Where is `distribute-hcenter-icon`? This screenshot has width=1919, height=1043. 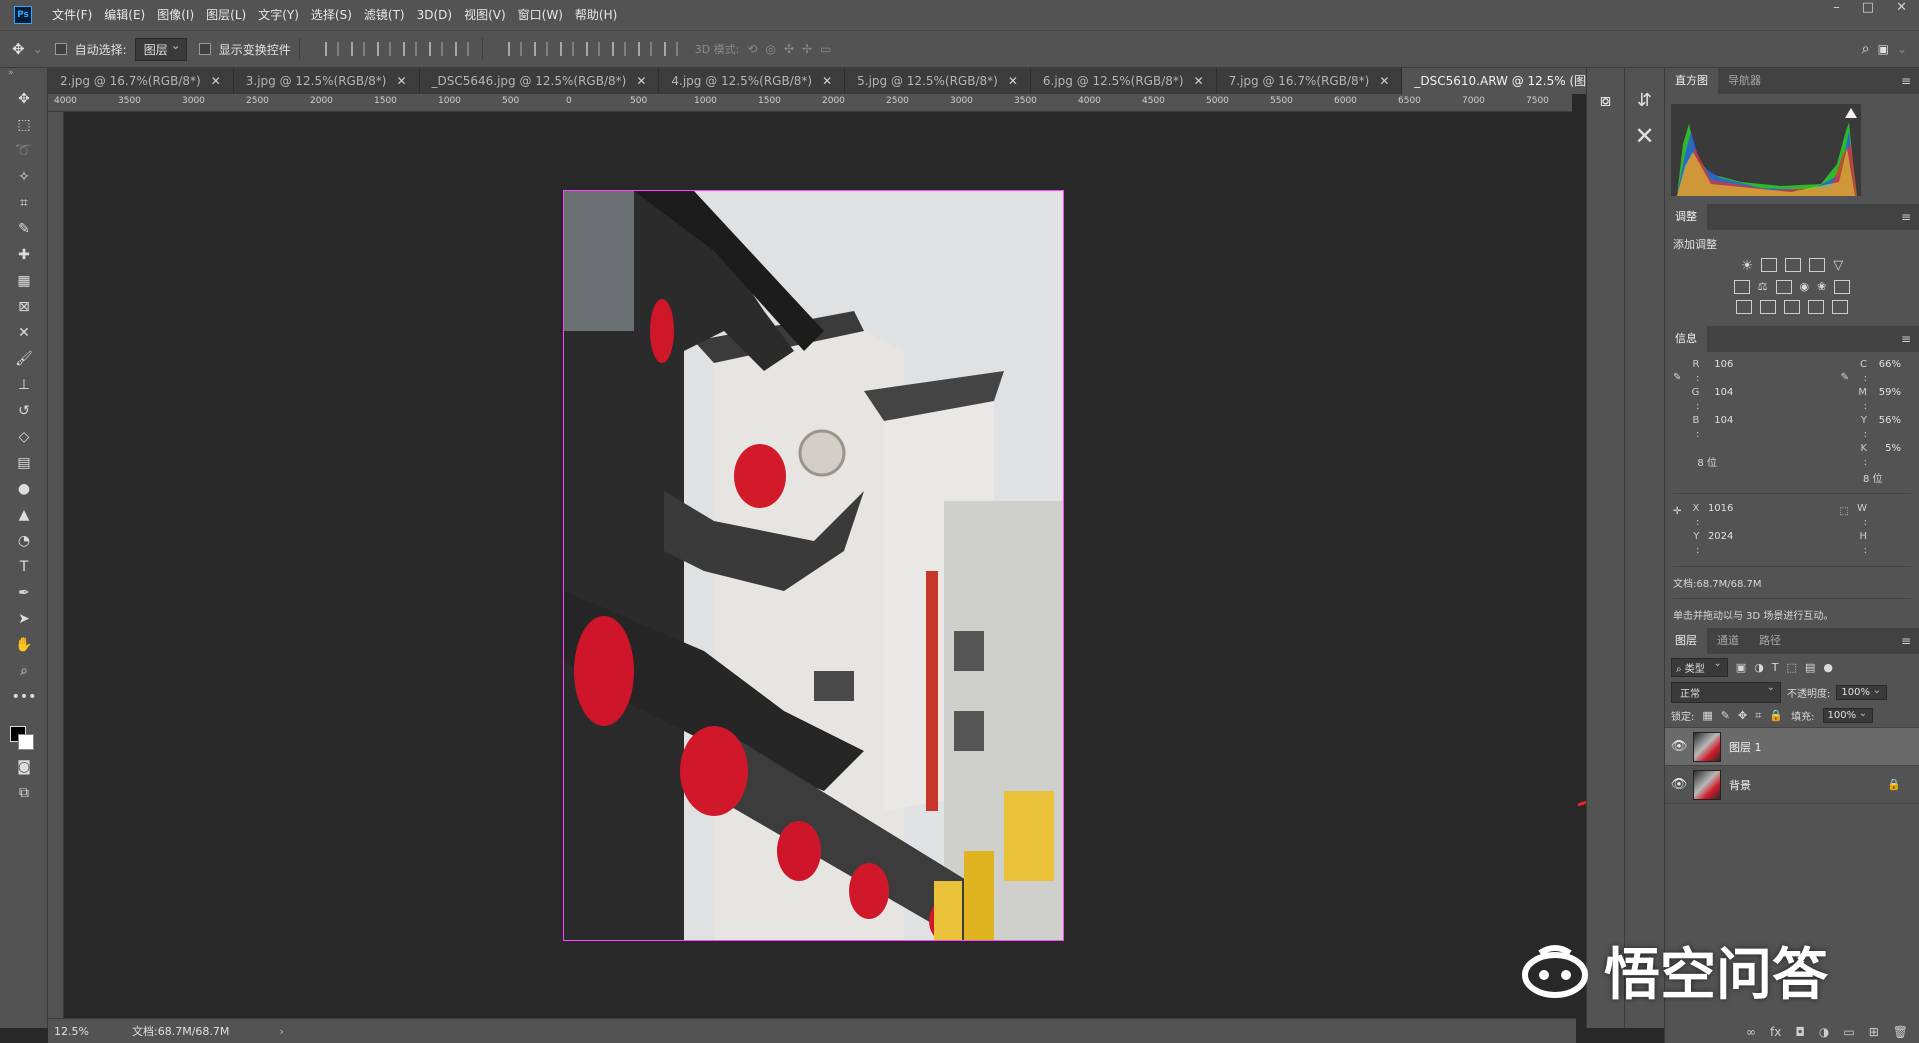
distribute-hcenter-icon is located at coordinates (618, 49).